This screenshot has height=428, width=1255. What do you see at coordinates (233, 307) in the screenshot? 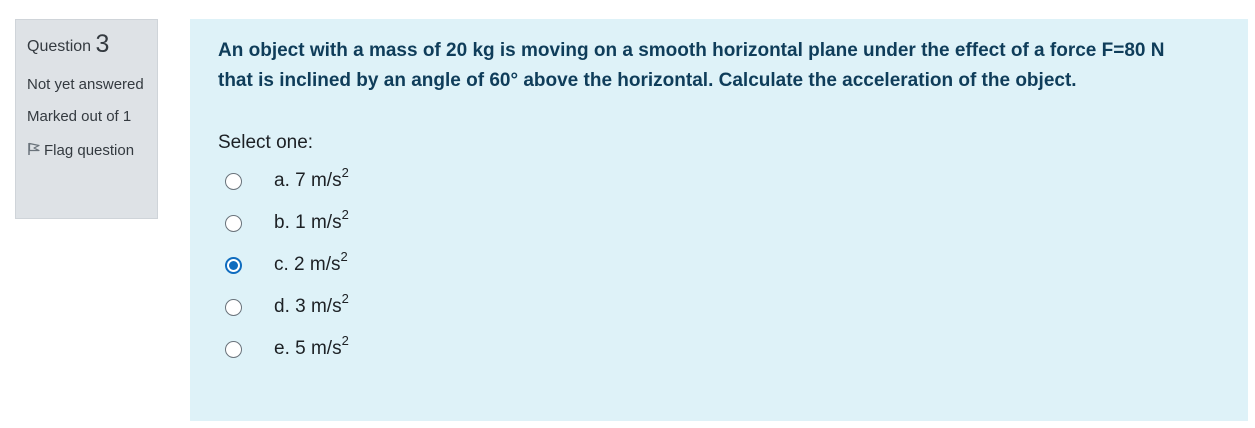
I see `answer-radio-d` at bounding box center [233, 307].